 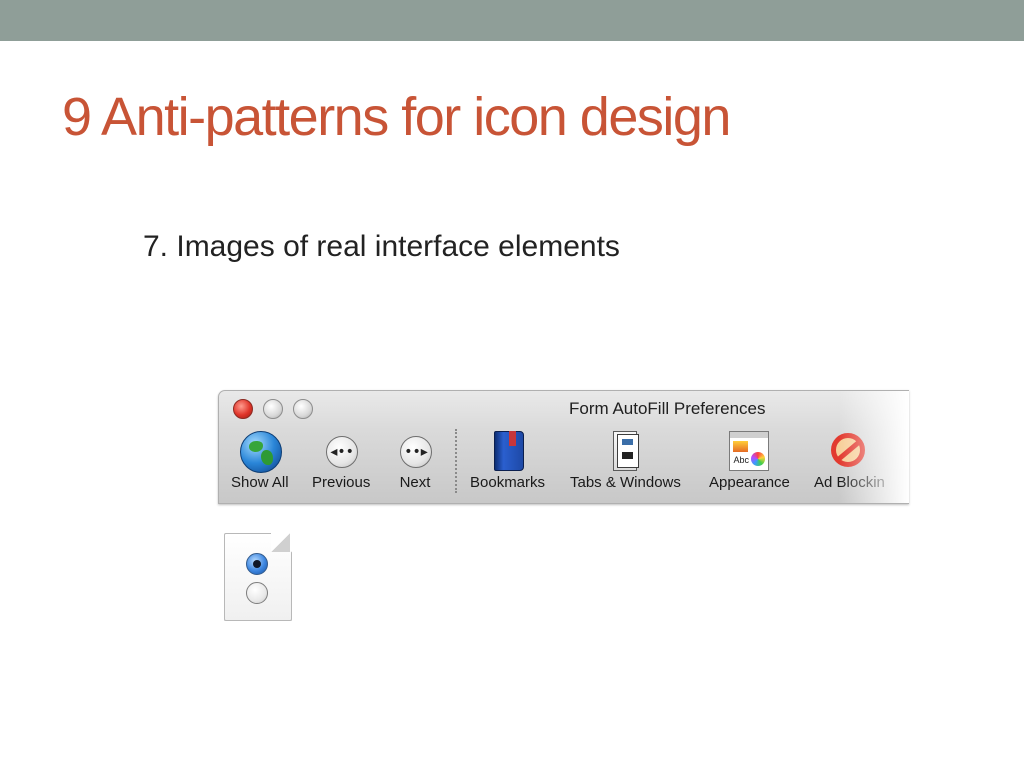 I want to click on toolbar-next: ••▸ Next, so click(x=415, y=460).